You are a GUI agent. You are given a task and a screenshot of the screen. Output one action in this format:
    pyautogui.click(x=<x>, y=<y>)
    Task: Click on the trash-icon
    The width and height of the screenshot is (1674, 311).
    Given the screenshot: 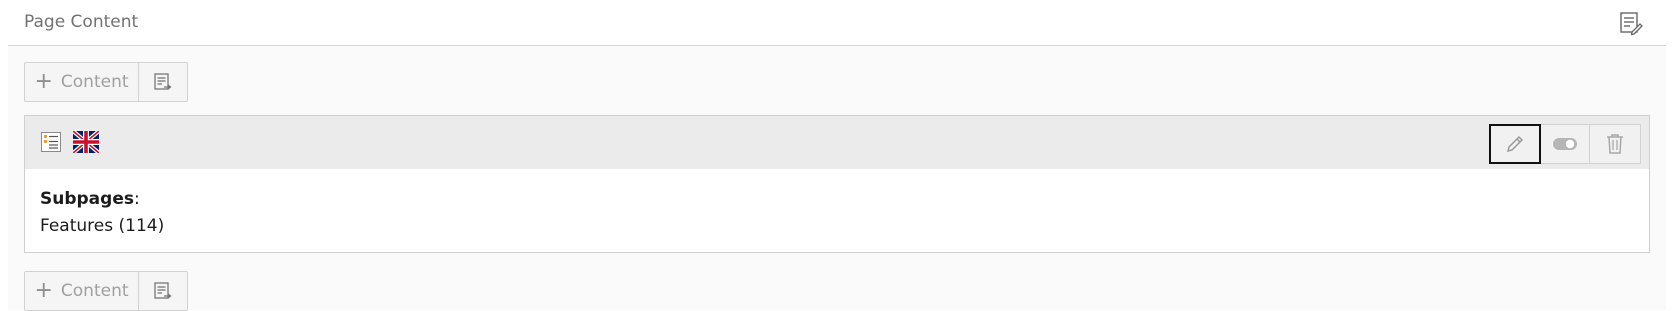 What is the action you would take?
    pyautogui.click(x=1615, y=144)
    